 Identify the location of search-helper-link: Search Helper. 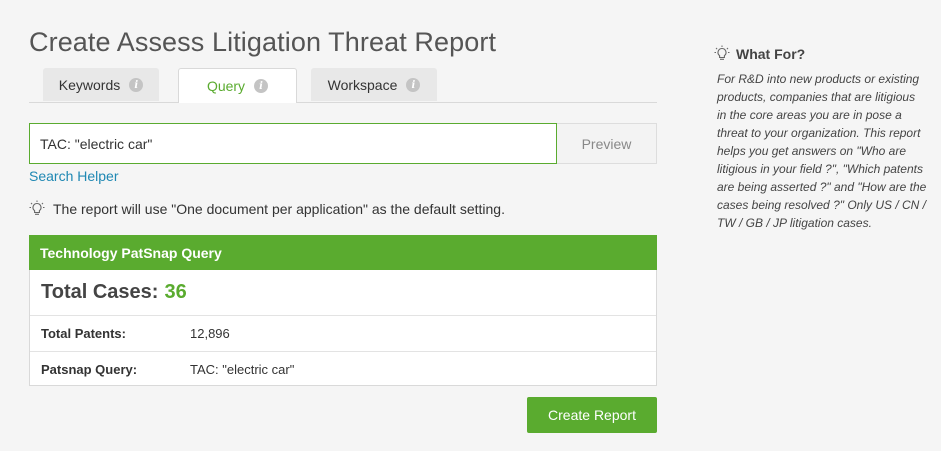
(74, 176).